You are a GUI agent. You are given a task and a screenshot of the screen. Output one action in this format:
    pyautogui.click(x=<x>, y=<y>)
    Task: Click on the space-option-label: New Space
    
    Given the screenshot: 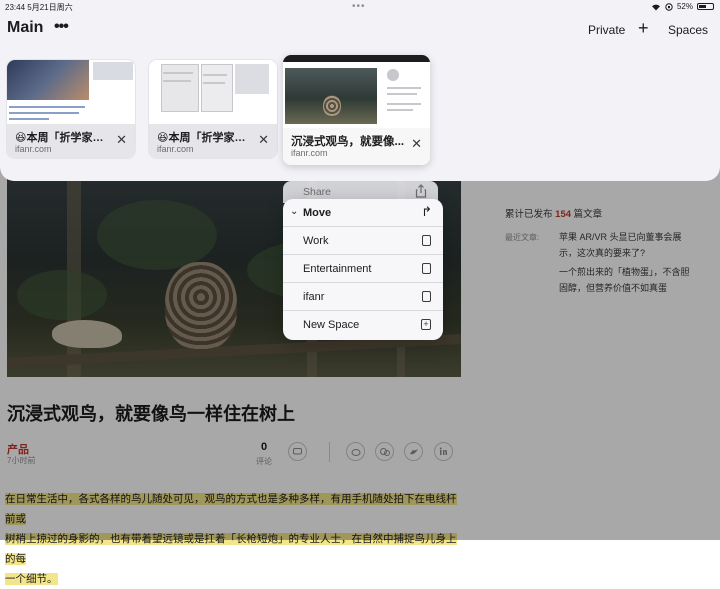 What is the action you would take?
    pyautogui.click(x=331, y=325)
    